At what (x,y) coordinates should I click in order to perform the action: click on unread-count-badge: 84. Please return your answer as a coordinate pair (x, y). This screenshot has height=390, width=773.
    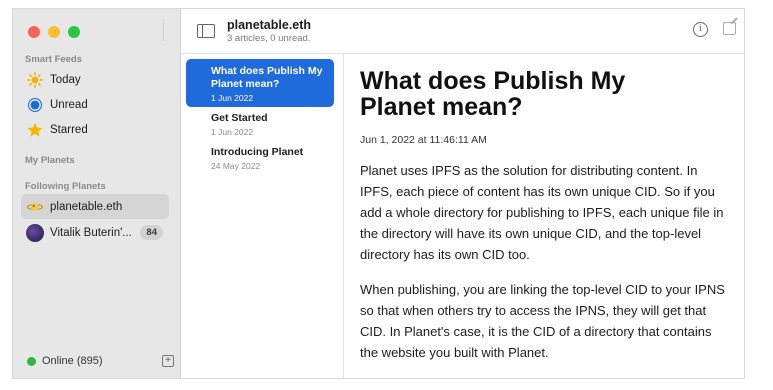
    Looking at the image, I should click on (151, 232).